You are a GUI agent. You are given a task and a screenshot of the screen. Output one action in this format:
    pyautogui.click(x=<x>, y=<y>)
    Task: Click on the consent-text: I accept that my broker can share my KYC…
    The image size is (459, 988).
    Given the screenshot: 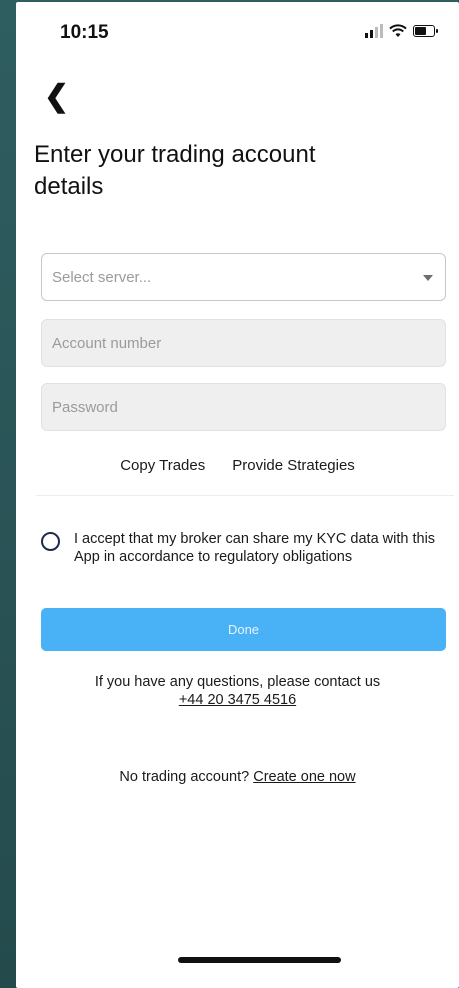 What is the action you would take?
    pyautogui.click(x=255, y=548)
    